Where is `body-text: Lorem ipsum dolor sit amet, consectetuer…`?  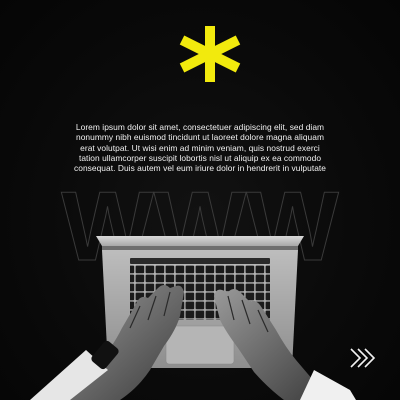
body-text: Lorem ipsum dolor sit amet, consectetuer… is located at coordinates (200, 148).